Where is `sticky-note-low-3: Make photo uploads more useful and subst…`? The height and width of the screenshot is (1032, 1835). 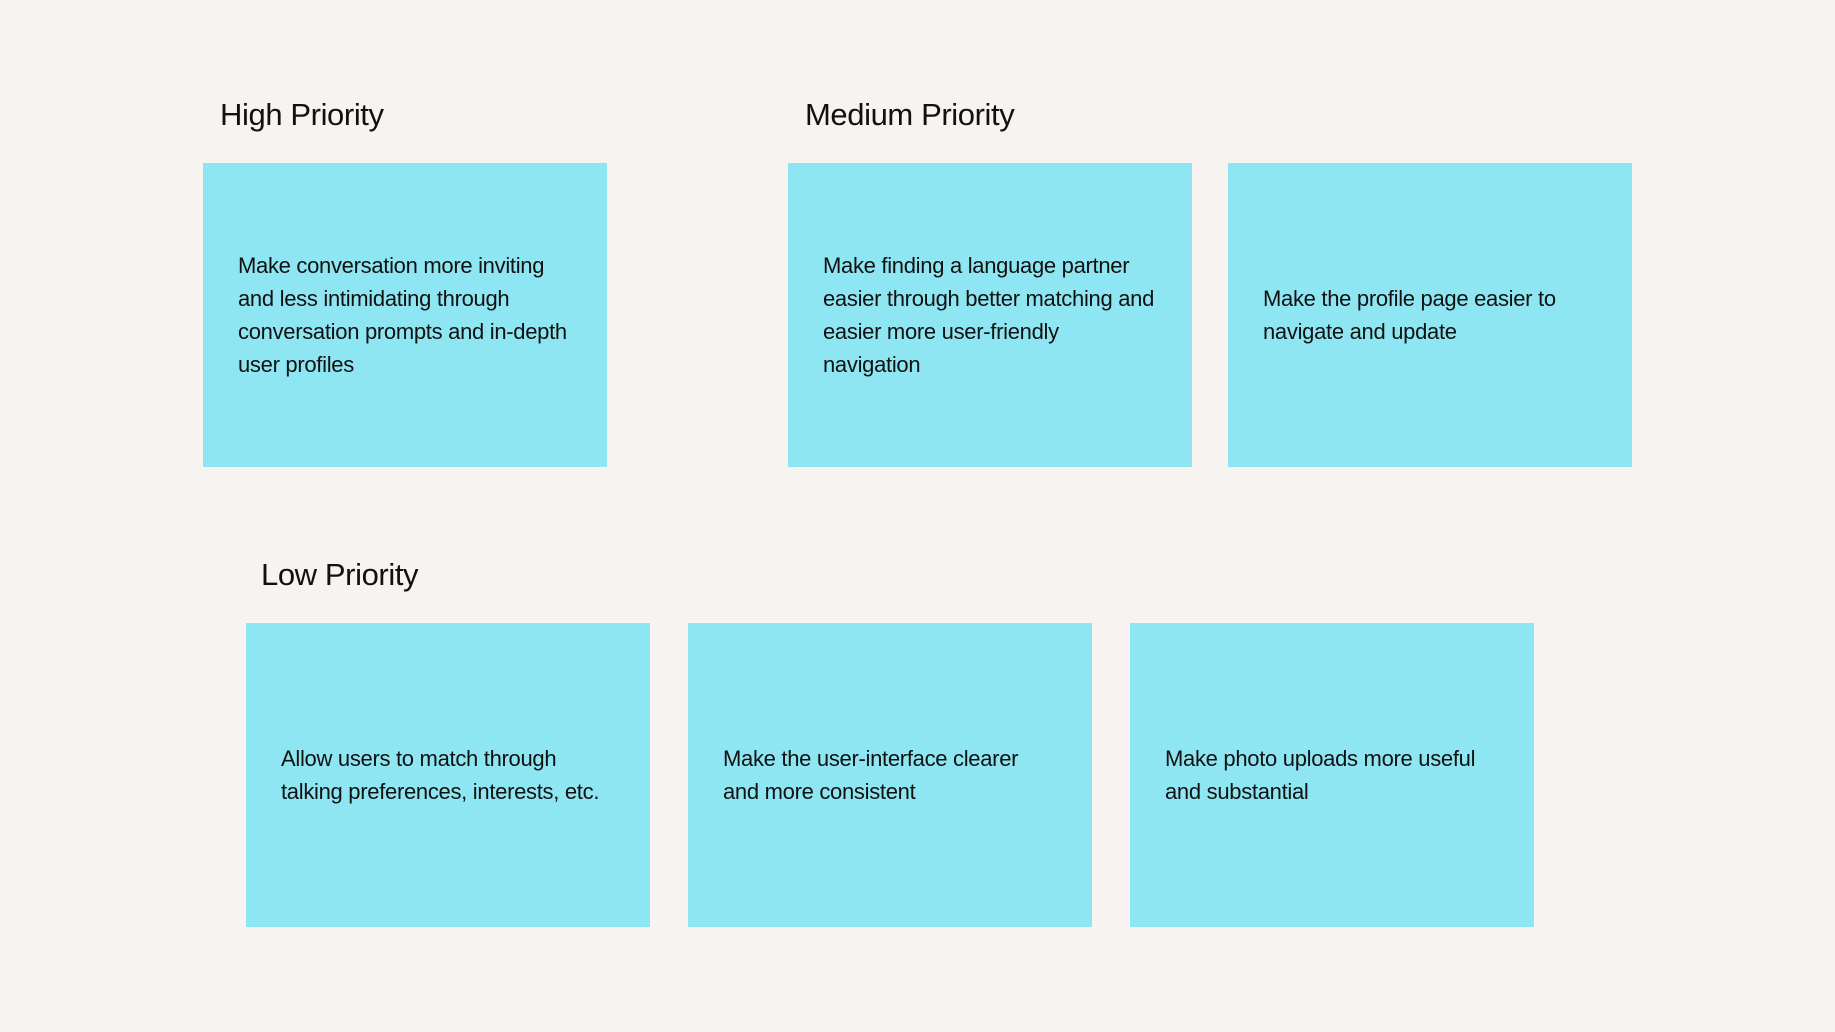
sticky-note-low-3: Make photo uploads more useful and subst… is located at coordinates (1332, 775).